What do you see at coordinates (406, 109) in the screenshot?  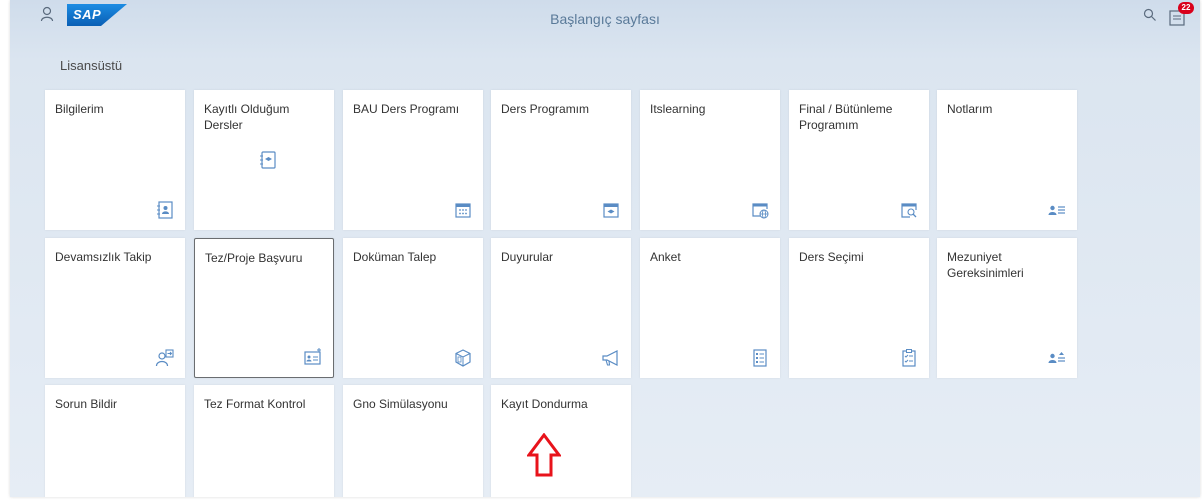 I see `tile-title: BAU Ders Programı` at bounding box center [406, 109].